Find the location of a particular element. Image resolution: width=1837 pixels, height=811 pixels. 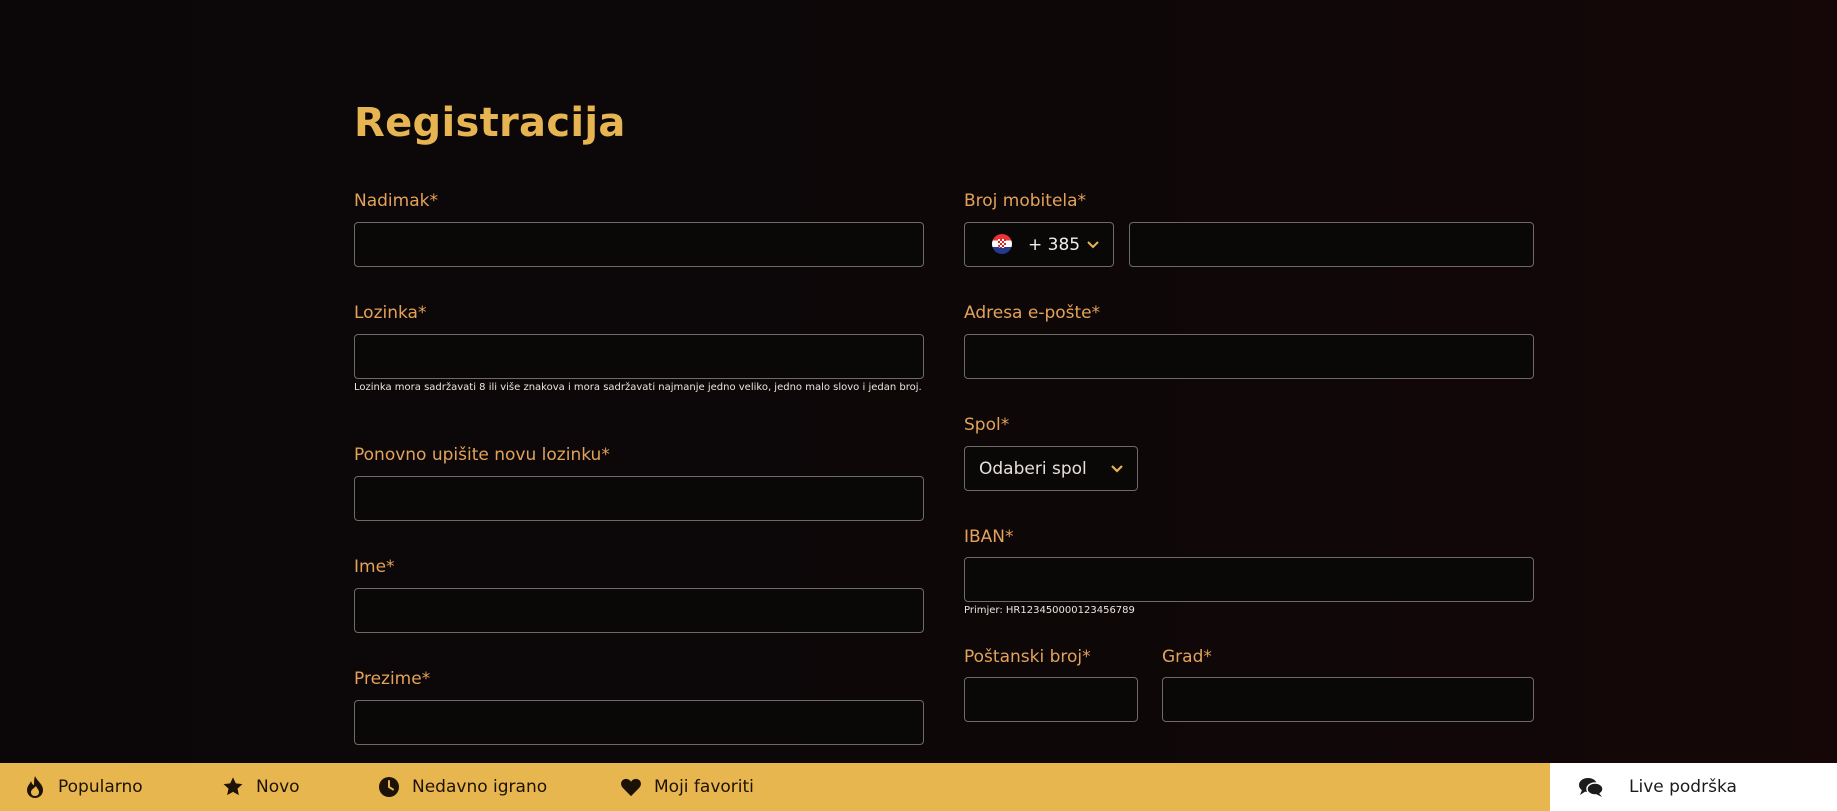

first-name-label: Ime* is located at coordinates (374, 567).